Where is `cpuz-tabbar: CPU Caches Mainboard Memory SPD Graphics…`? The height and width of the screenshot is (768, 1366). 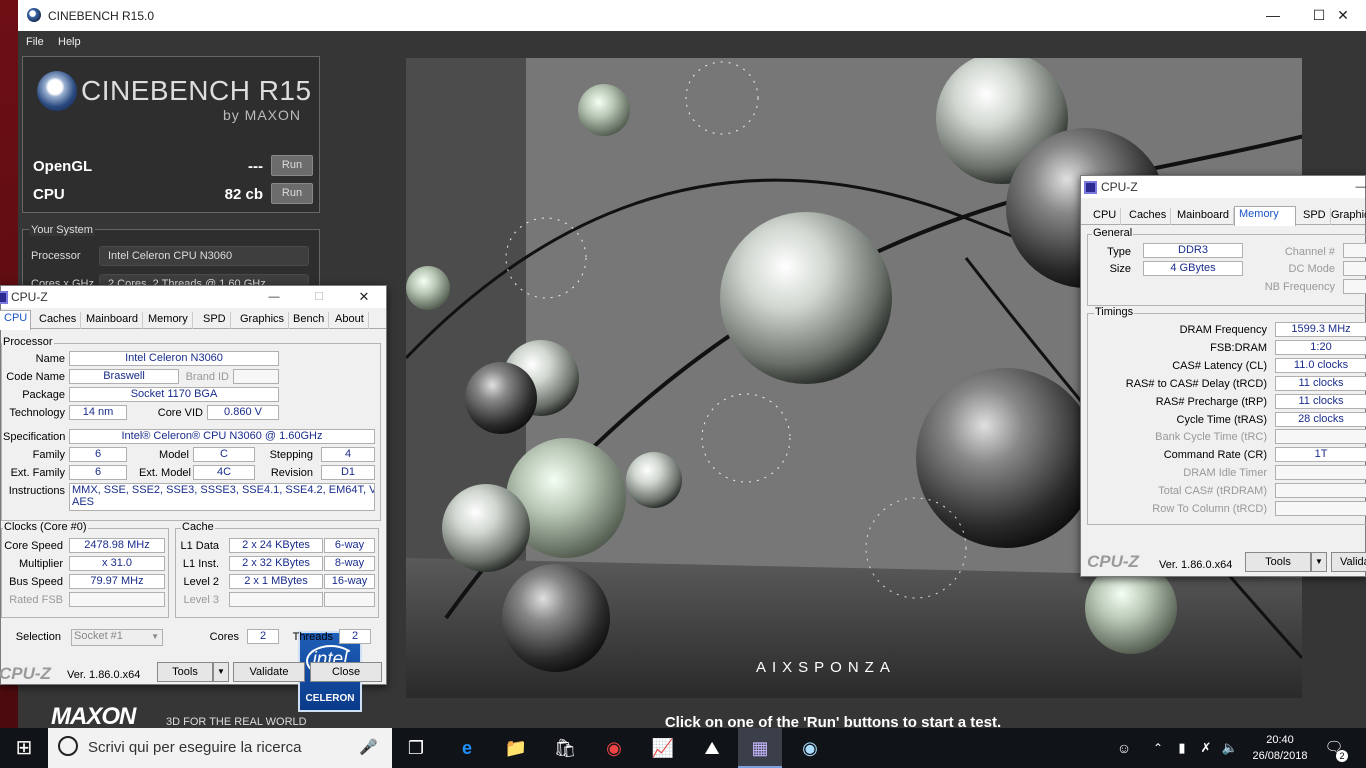 cpuz-tabbar: CPU Caches Mainboard Memory SPD Graphics… is located at coordinates (193, 319).